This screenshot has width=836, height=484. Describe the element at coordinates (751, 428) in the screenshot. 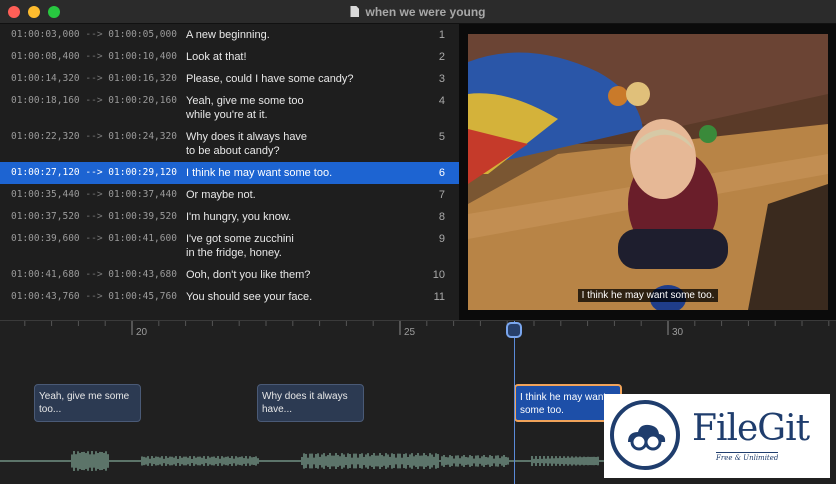

I see `filegit-name: FileGit` at that location.